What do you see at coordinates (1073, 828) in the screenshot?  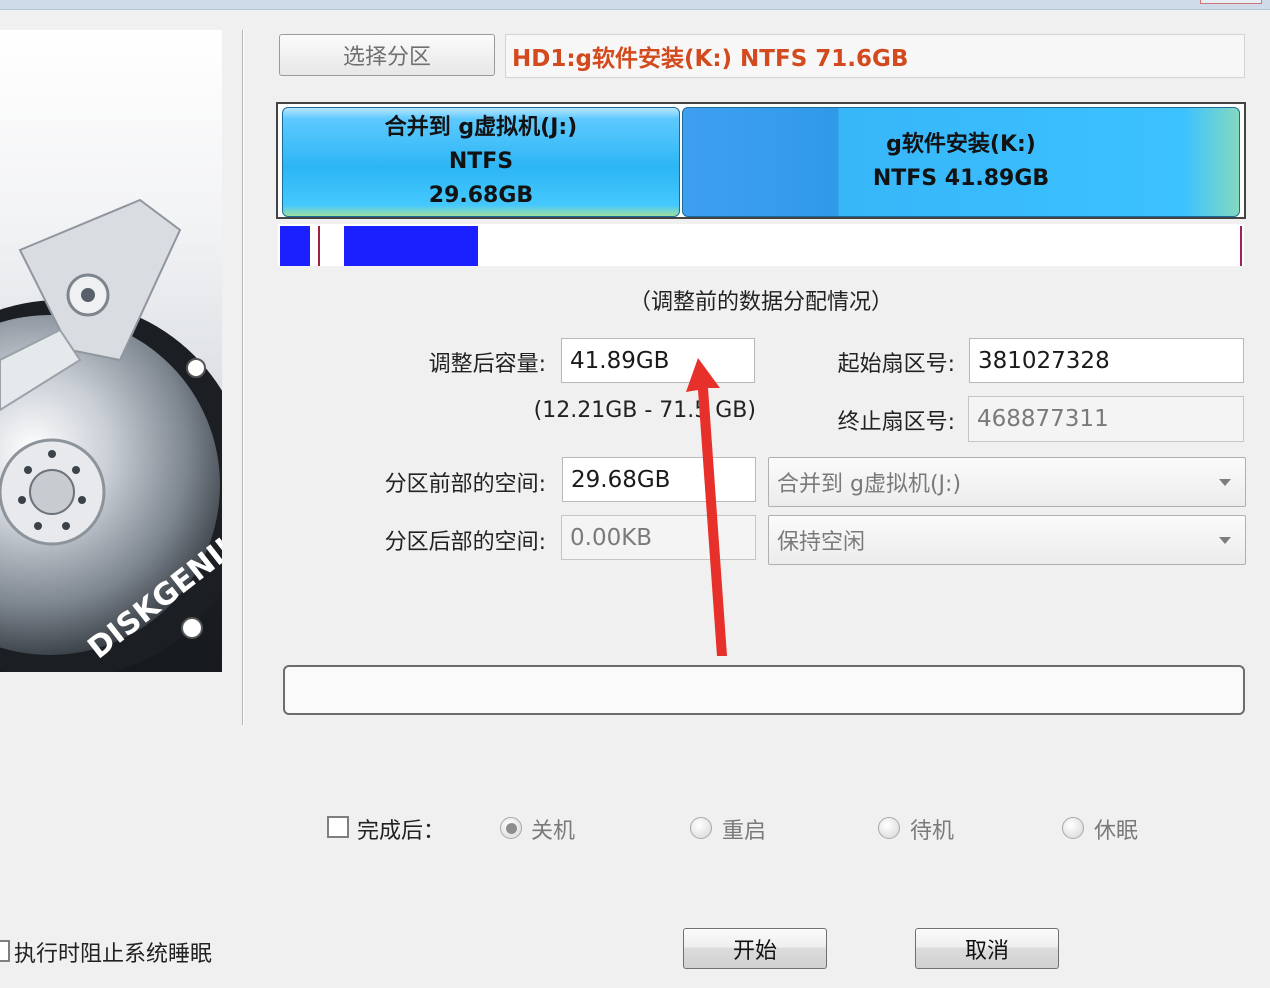 I see `radio-hibernate` at bounding box center [1073, 828].